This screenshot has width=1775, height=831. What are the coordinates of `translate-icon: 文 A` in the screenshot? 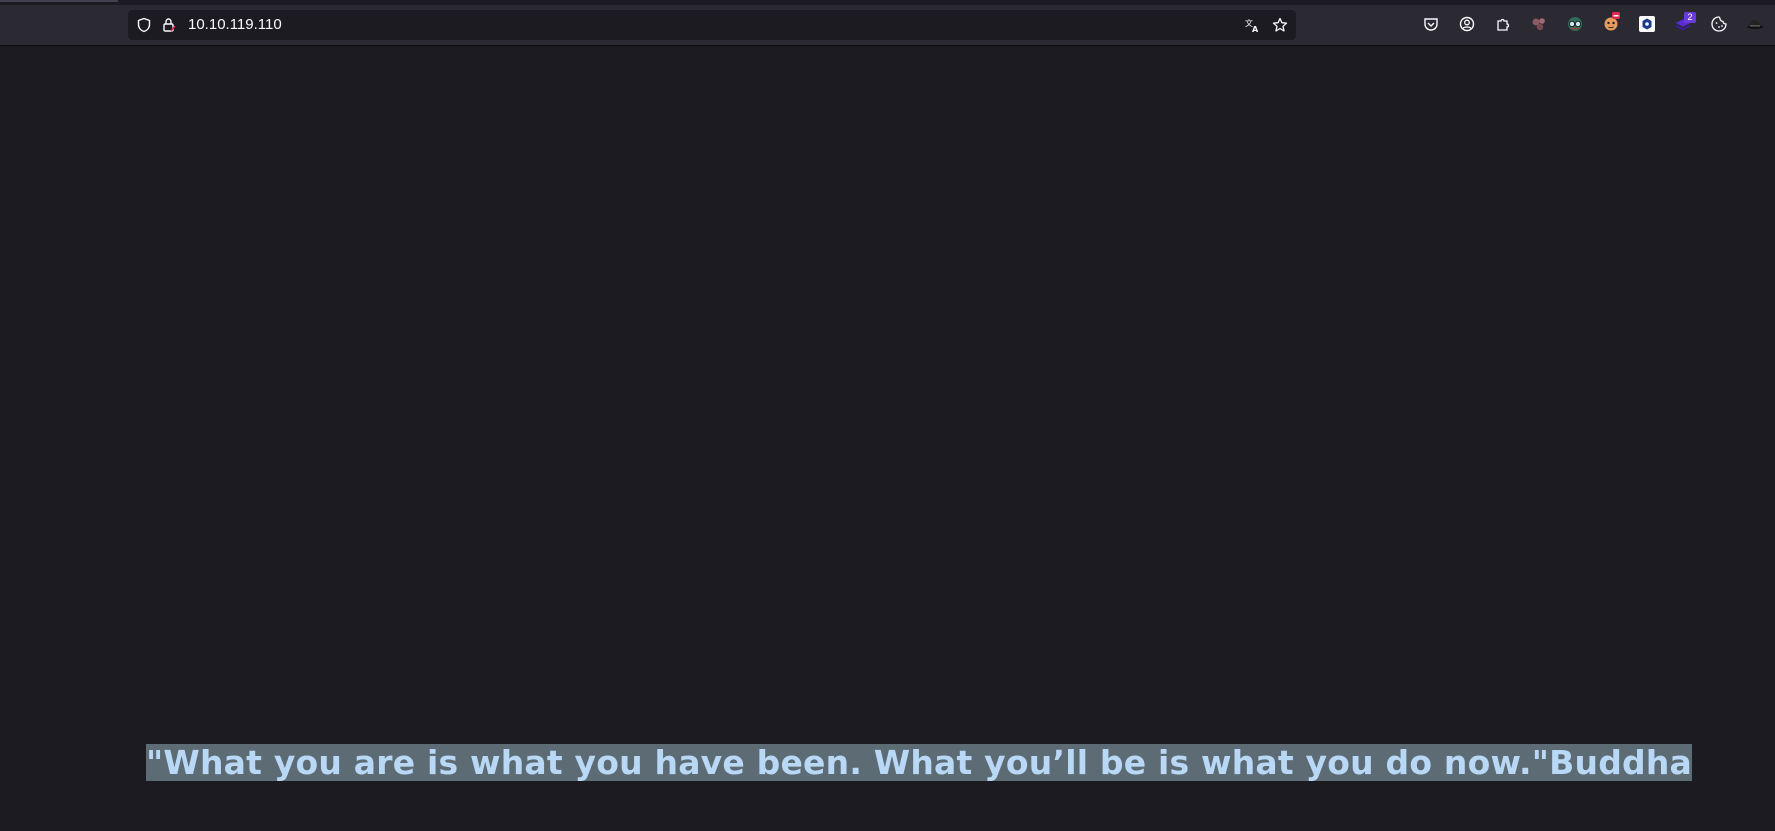 It's located at (1252, 25).